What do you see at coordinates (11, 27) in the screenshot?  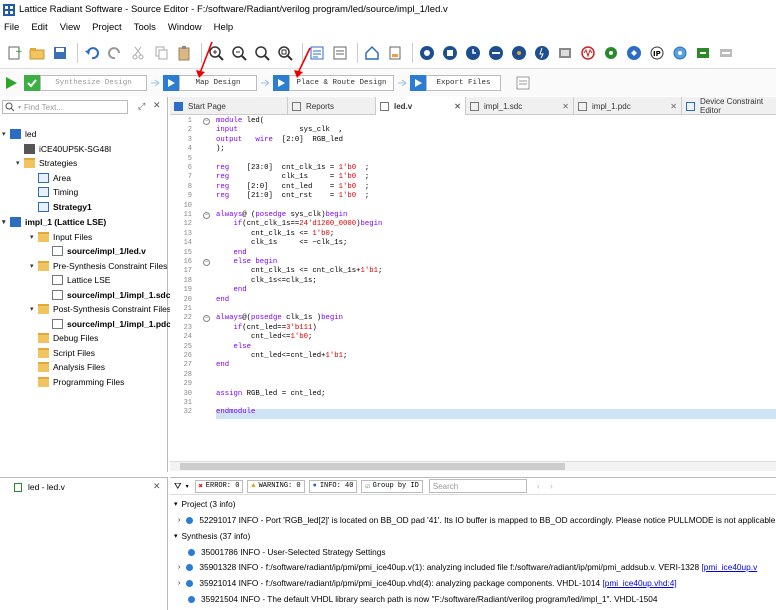 I see `menu-file: File` at bounding box center [11, 27].